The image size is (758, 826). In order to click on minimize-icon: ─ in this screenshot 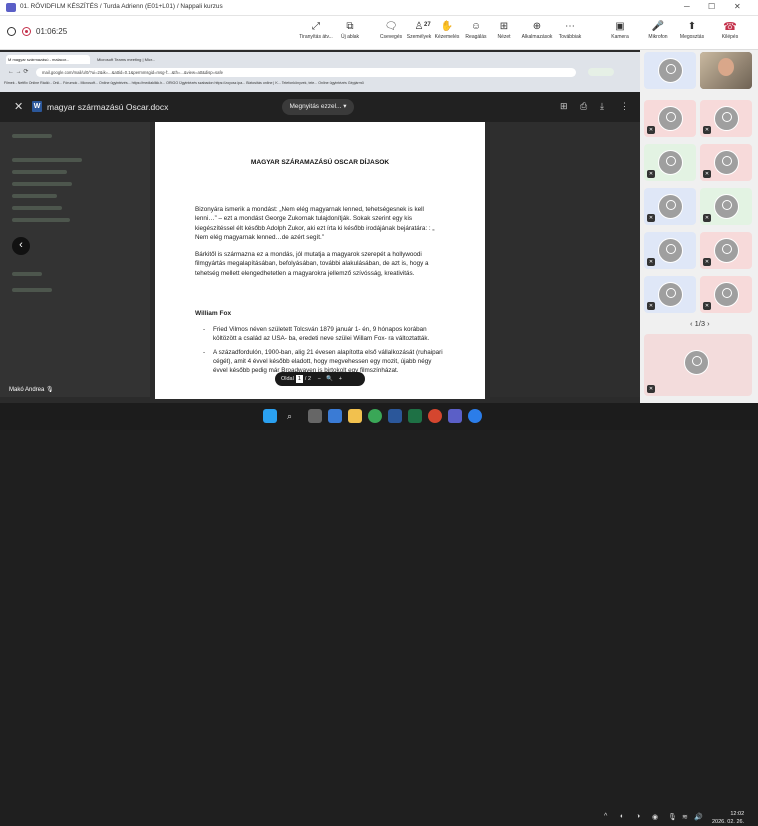, I will do `click(687, 6)`.